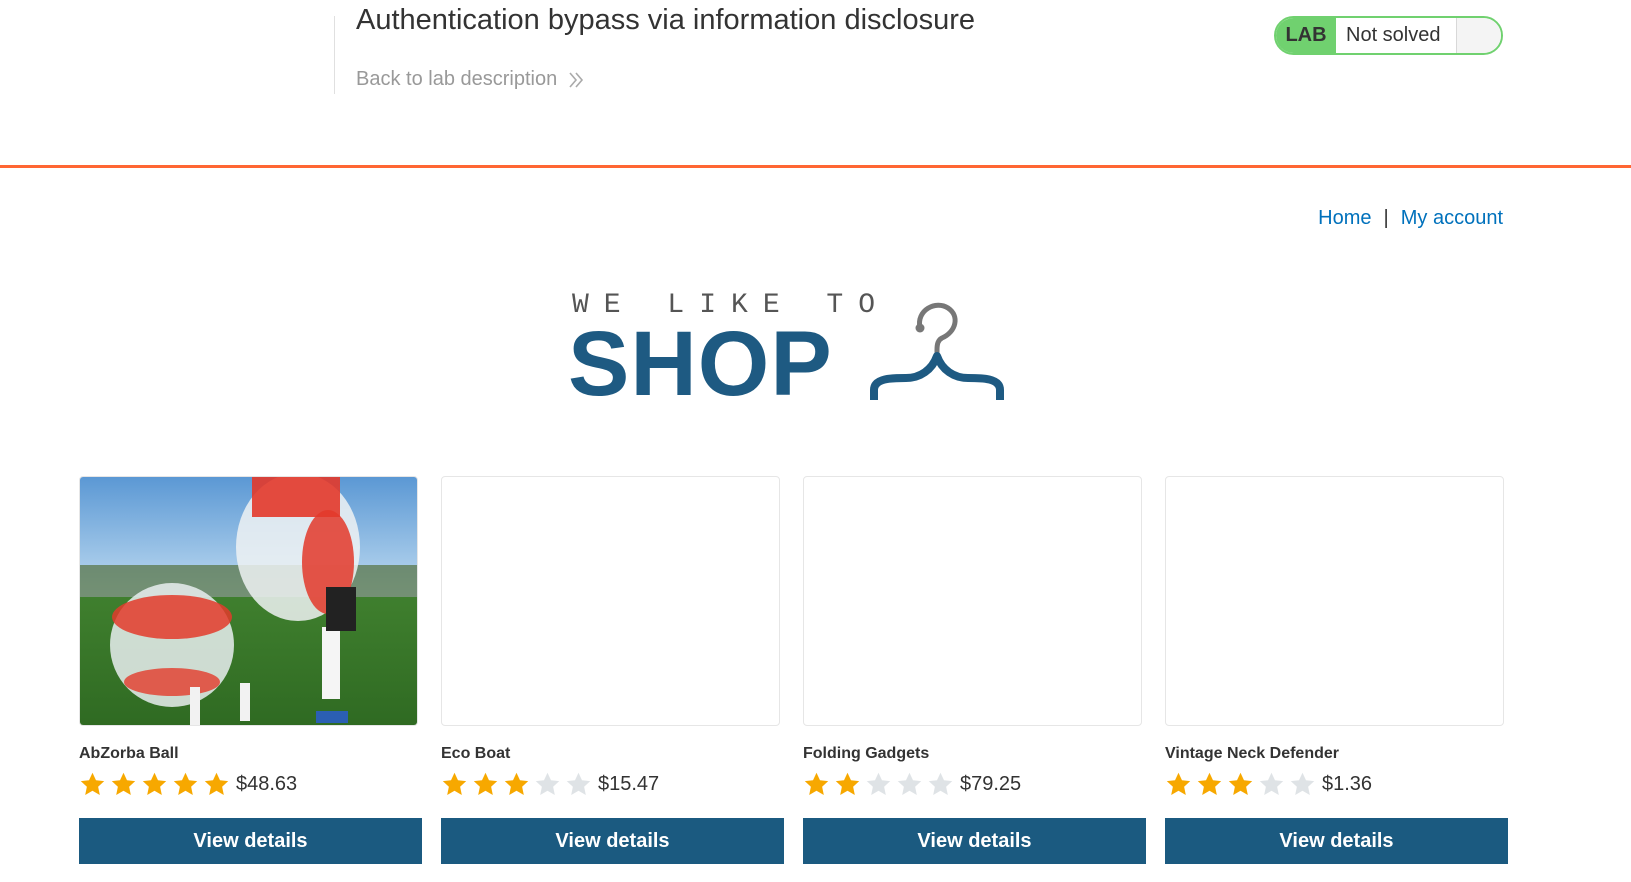  What do you see at coordinates (1344, 218) in the screenshot?
I see `home-link: Home` at bounding box center [1344, 218].